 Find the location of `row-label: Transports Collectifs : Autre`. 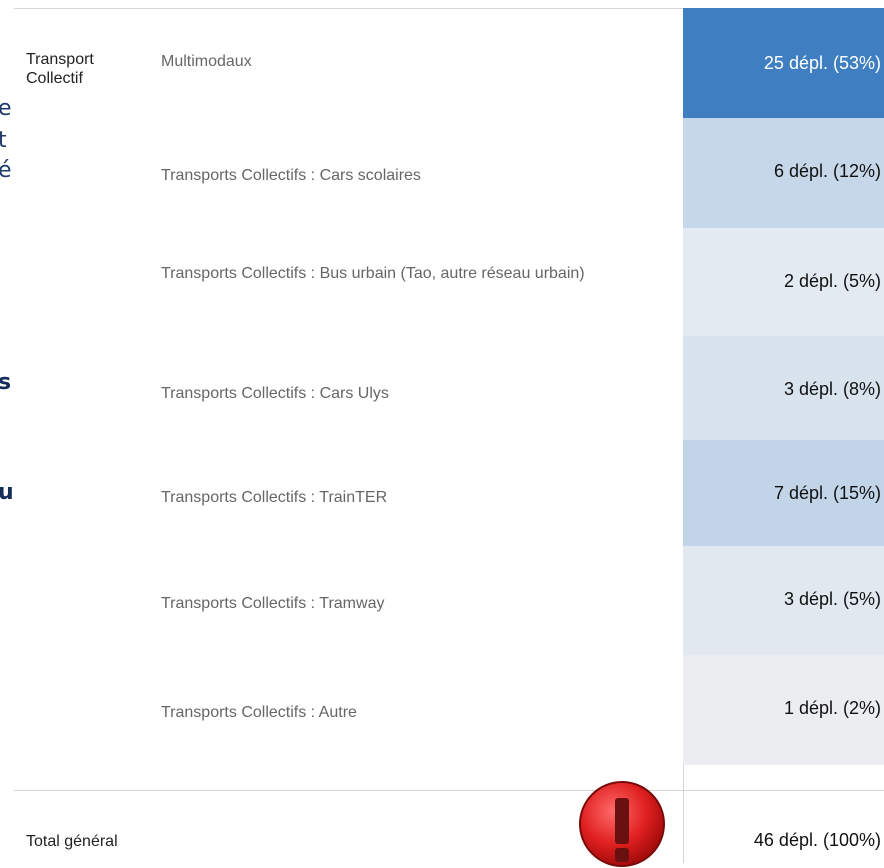

row-label: Transports Collectifs : Autre is located at coordinates (259, 712).